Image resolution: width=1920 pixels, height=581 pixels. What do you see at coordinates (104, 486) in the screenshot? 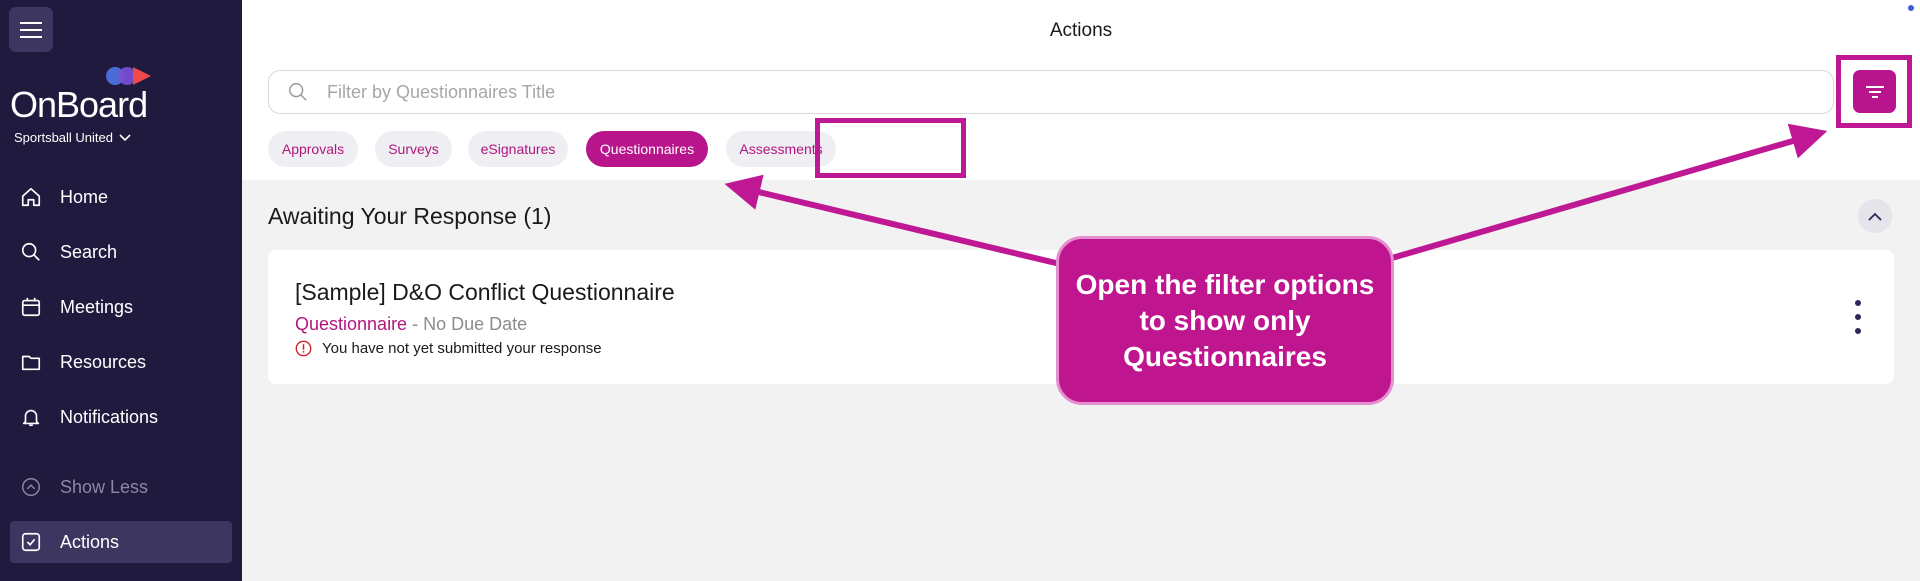
I see `sidebar-item-label: Show Less` at bounding box center [104, 486].